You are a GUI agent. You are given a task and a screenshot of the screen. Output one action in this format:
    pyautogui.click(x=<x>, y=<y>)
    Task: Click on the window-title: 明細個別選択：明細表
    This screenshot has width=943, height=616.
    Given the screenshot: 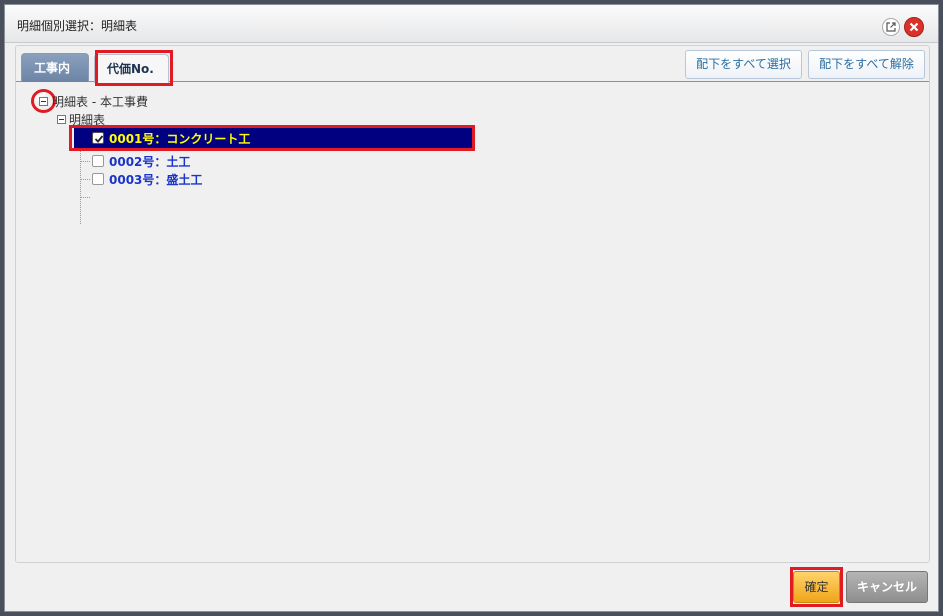 What is the action you would take?
    pyautogui.click(x=77, y=26)
    